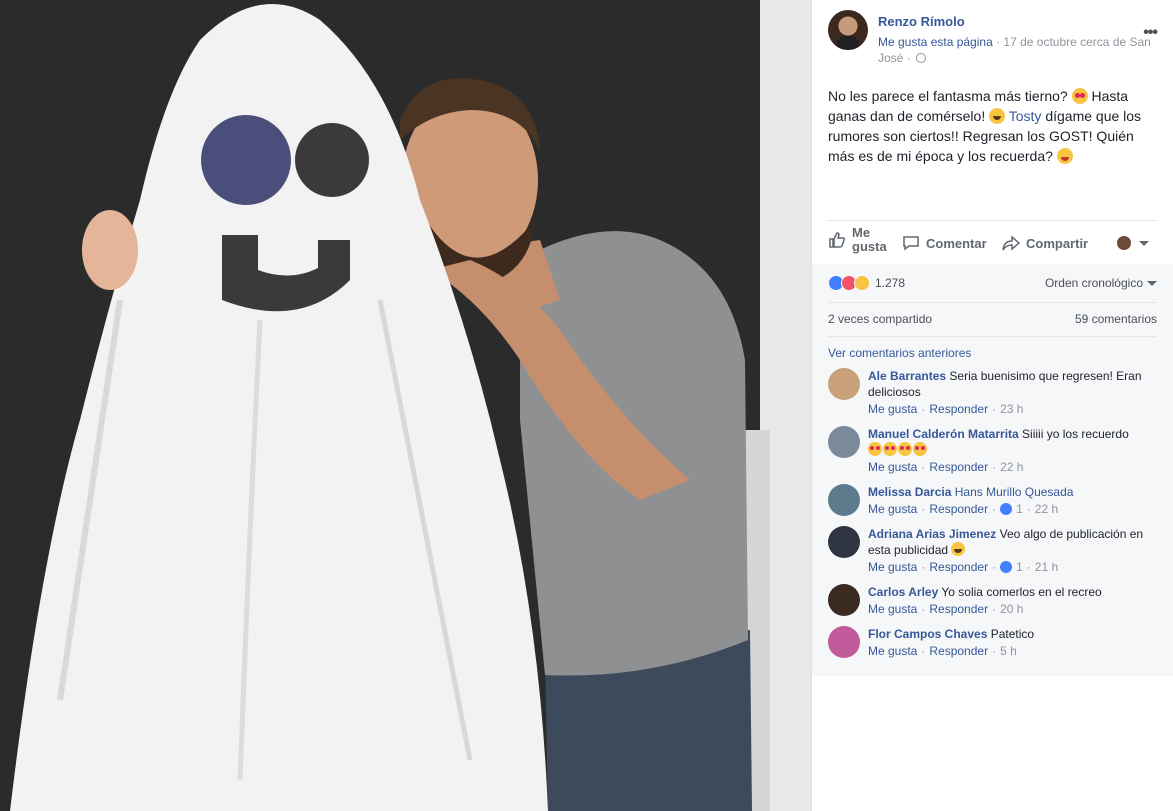 The width and height of the screenshot is (1173, 811). What do you see at coordinates (992, 283) in the screenshot?
I see `reactions-summary: 1.278 Orden cronológico` at bounding box center [992, 283].